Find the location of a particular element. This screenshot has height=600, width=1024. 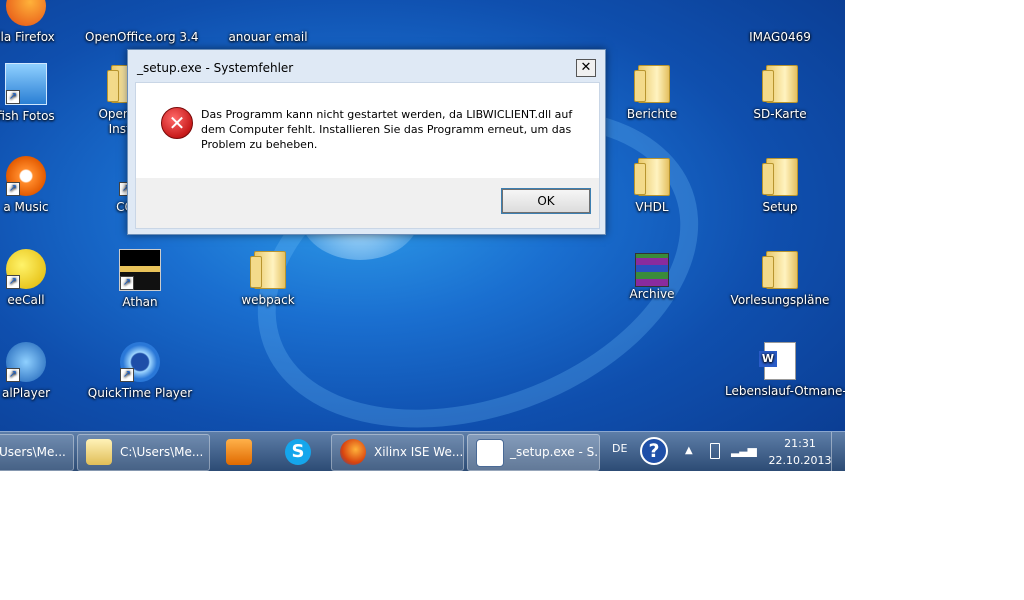

system-tray: DE ? ▲ ▂▃▅ 21:31 22.10.2013 is located at coordinates (725, 451).